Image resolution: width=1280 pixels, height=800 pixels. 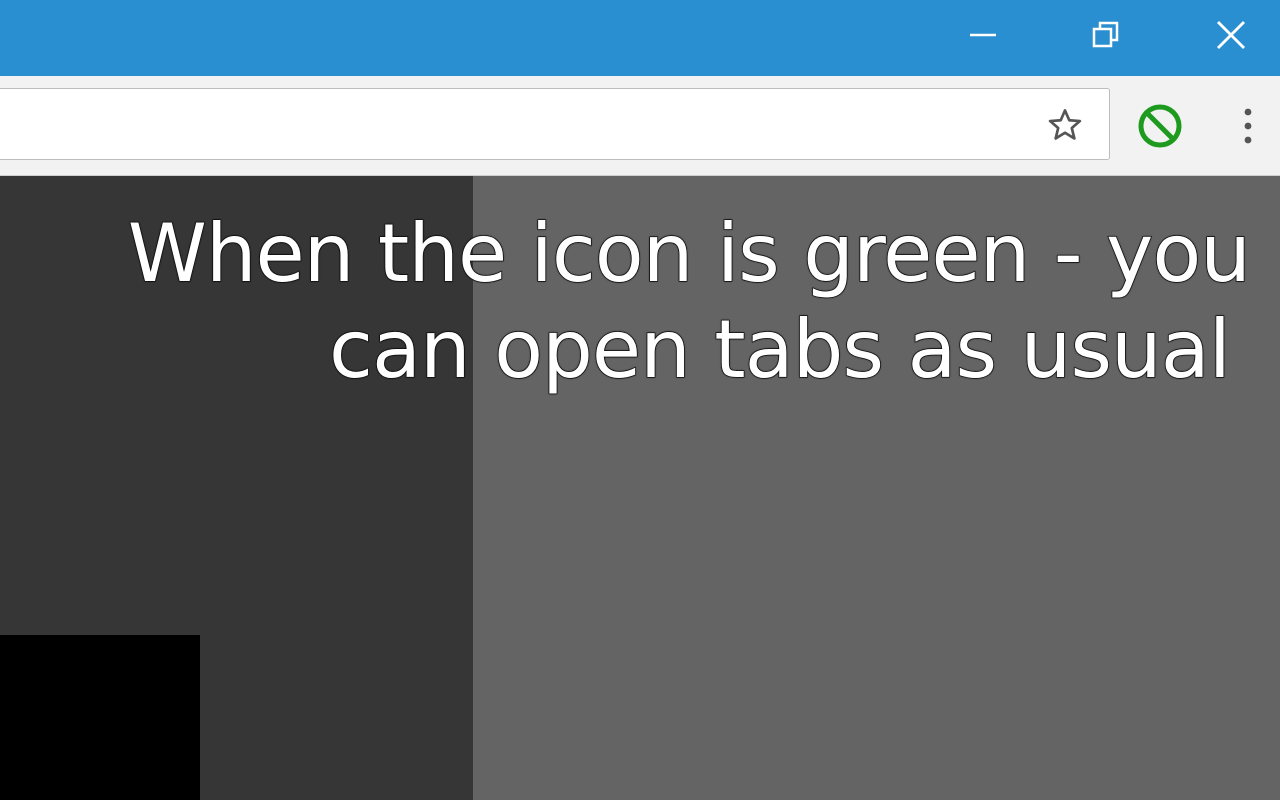 I want to click on minimize-icon, so click(x=983, y=35).